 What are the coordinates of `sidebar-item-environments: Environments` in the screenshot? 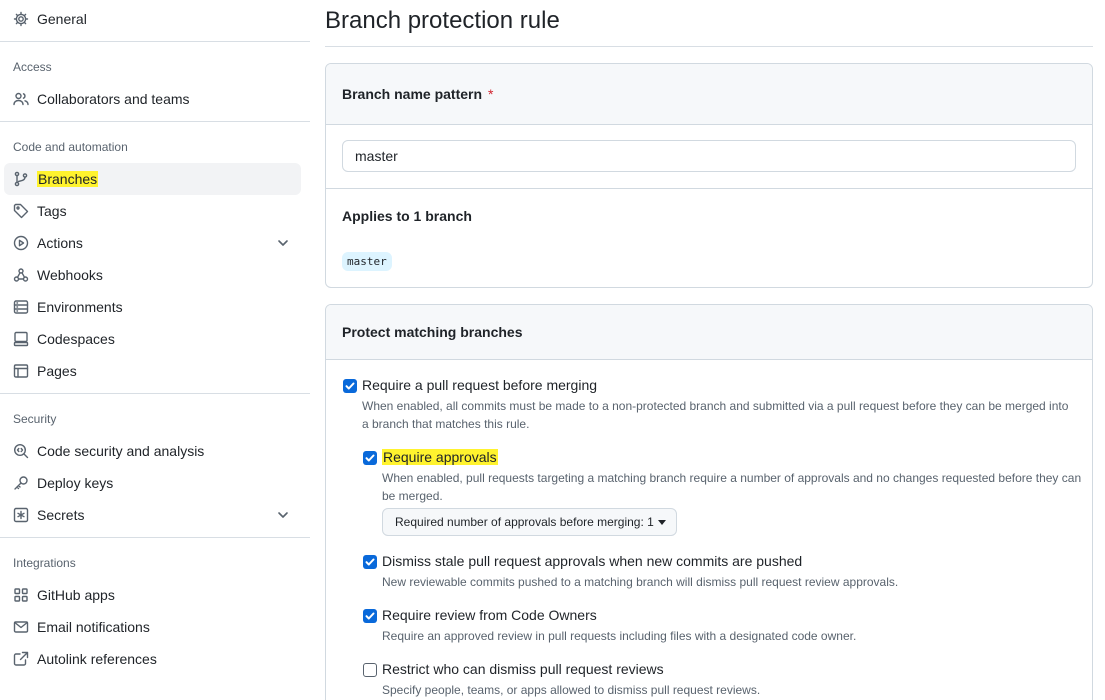 It's located at (152, 307).